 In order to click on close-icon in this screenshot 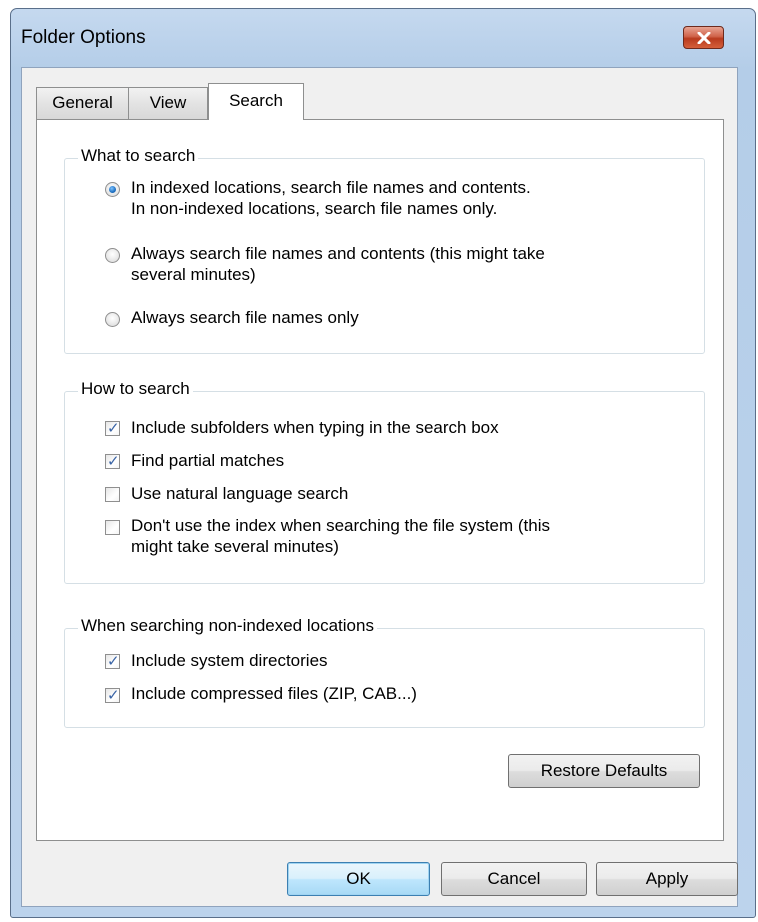, I will do `click(703, 37)`.